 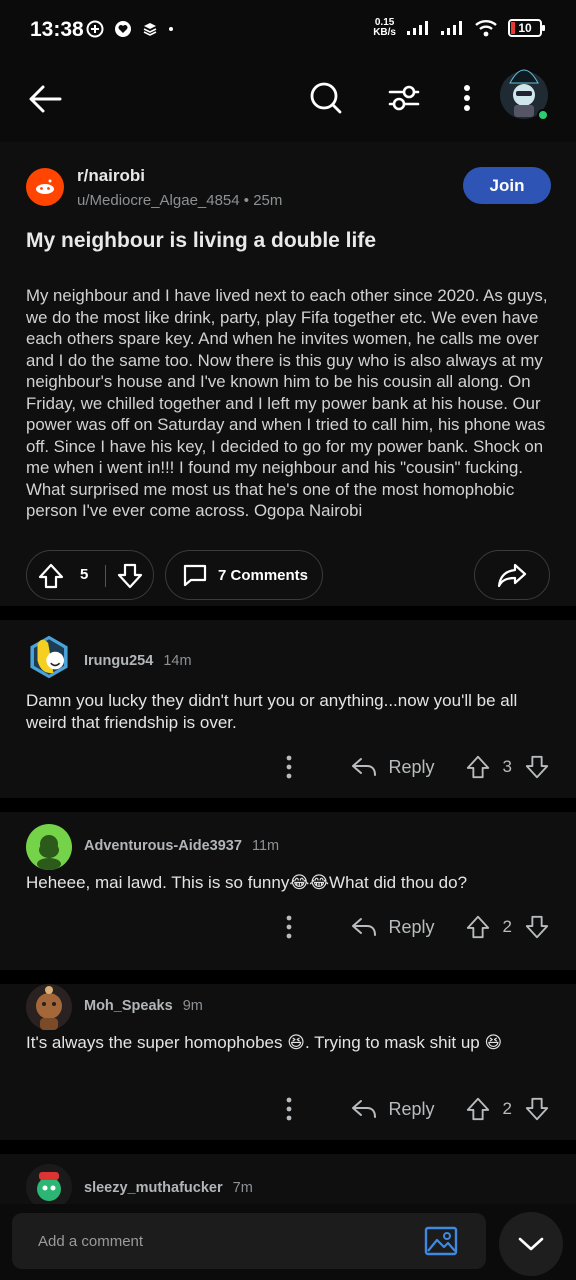 I want to click on comment-bar, so click(x=288, y=1242).